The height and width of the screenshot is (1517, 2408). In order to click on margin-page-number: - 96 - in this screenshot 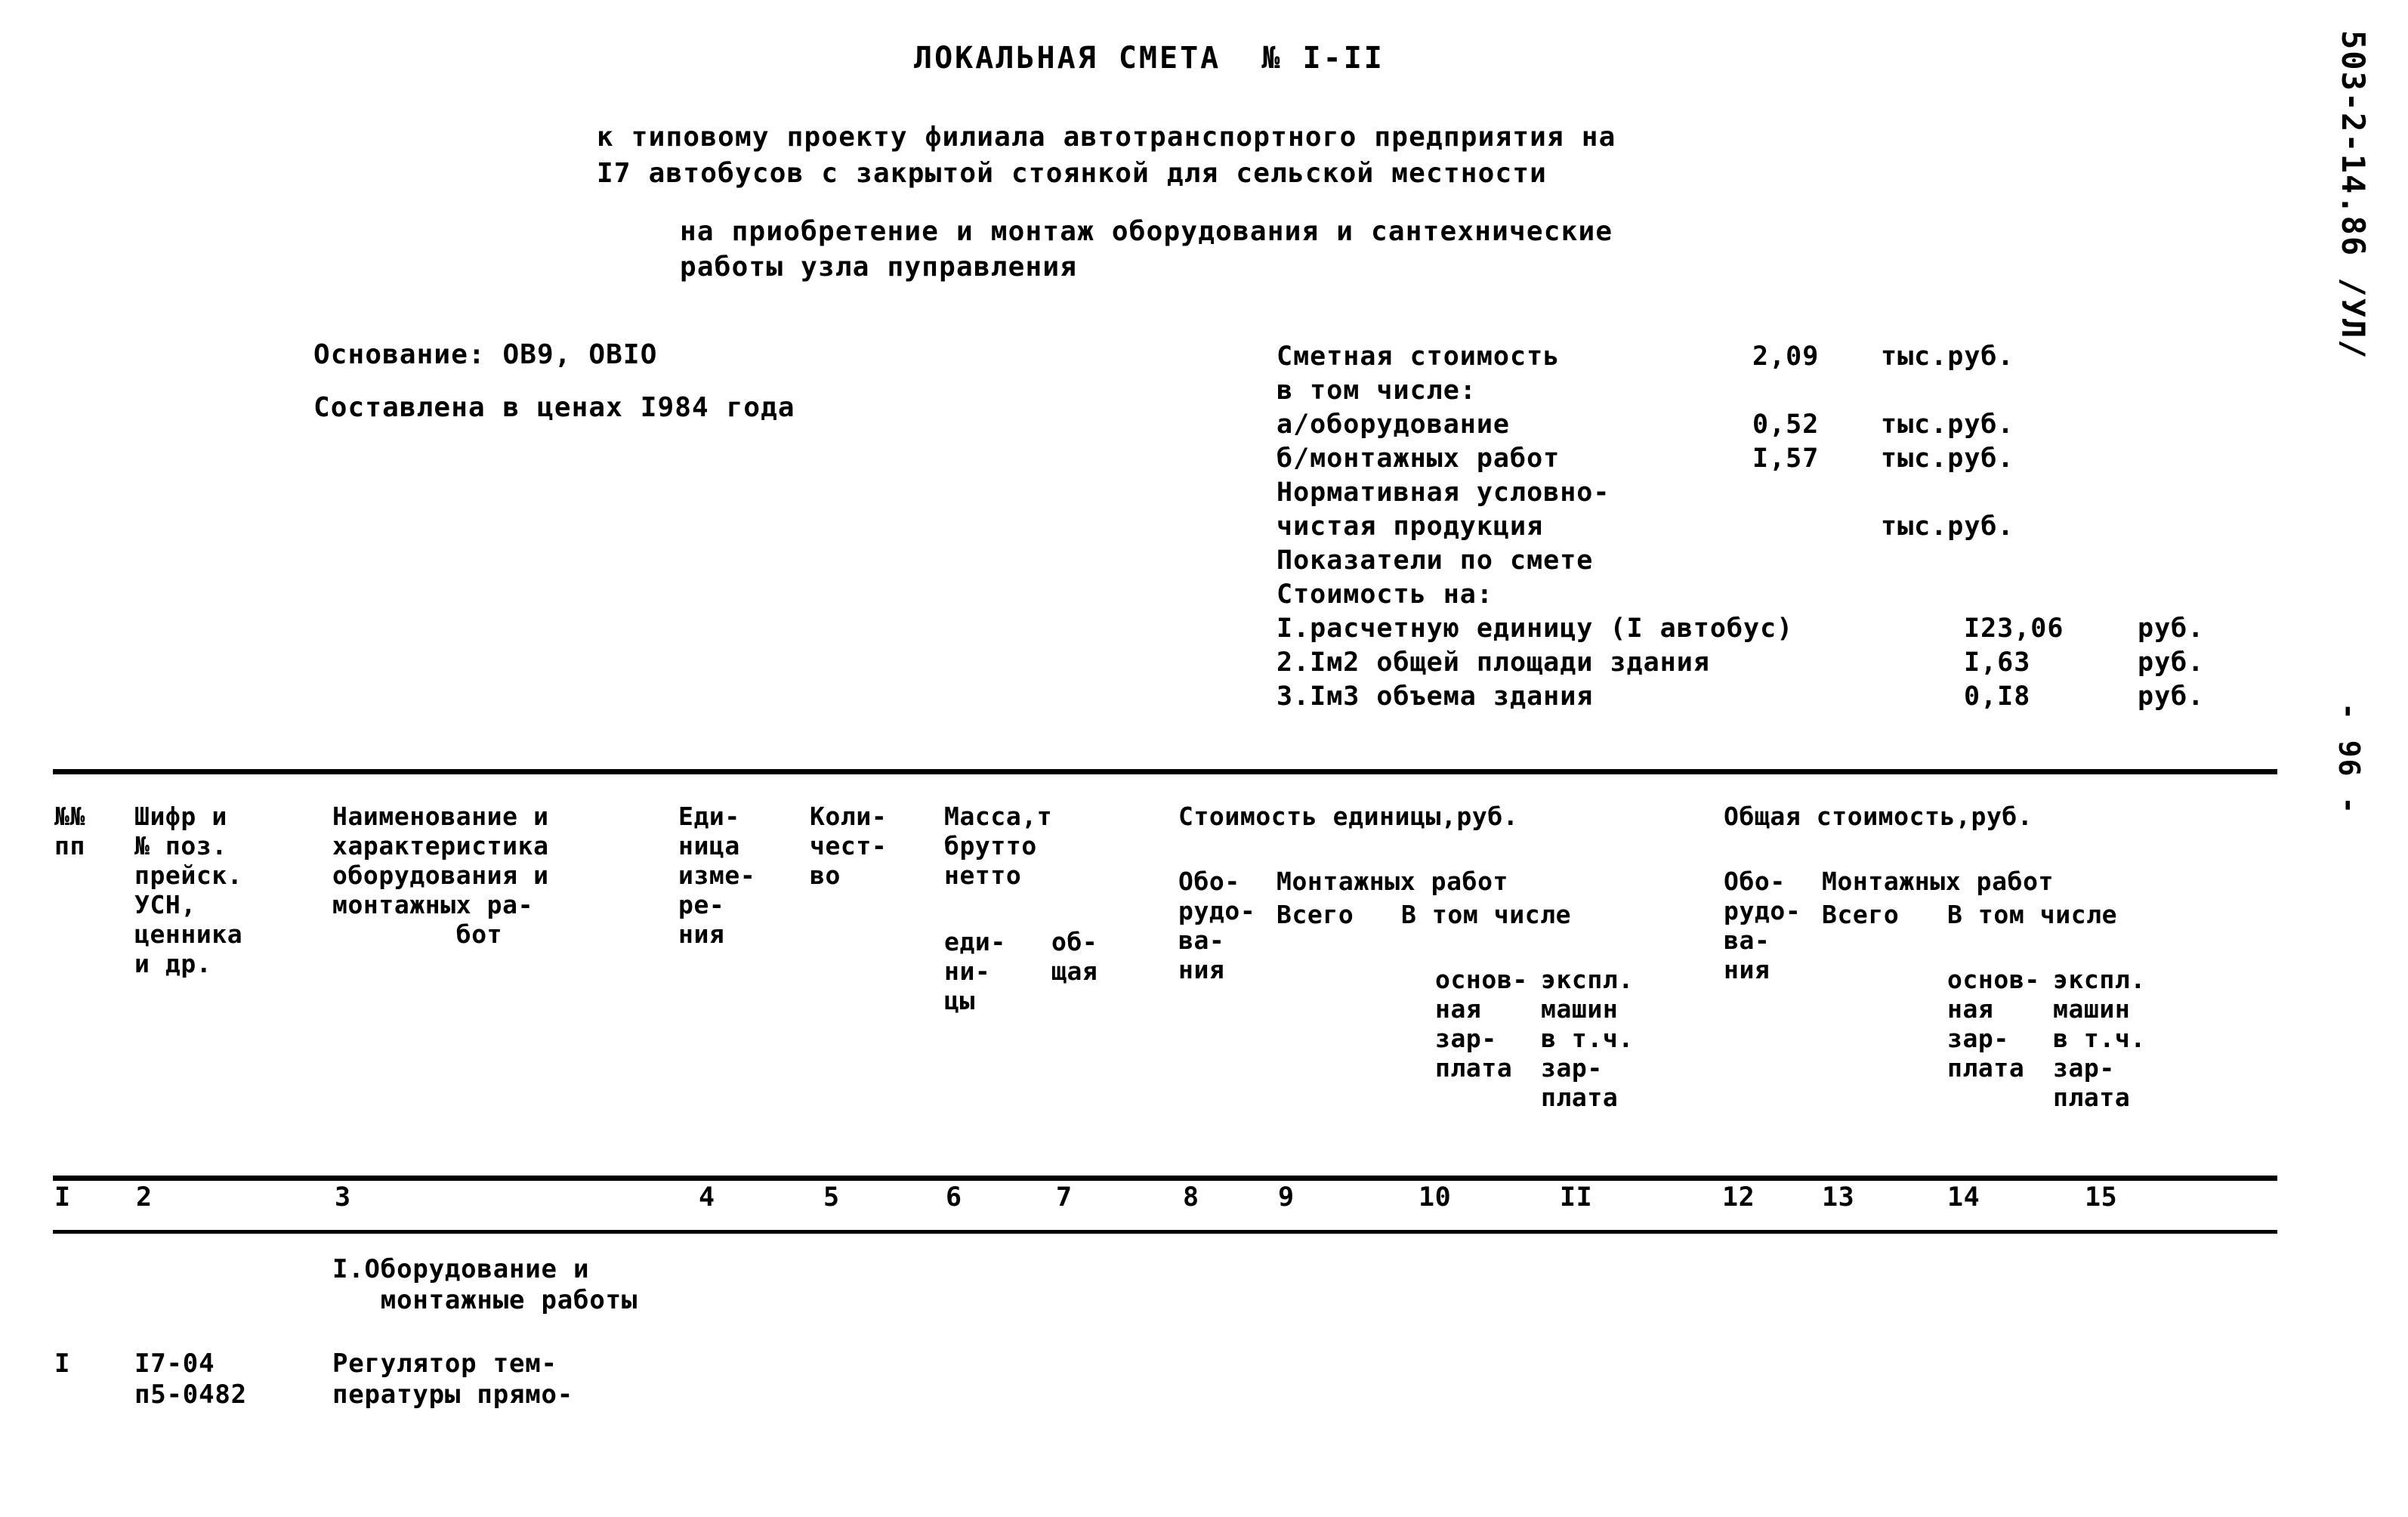, I will do `click(2349, 759)`.